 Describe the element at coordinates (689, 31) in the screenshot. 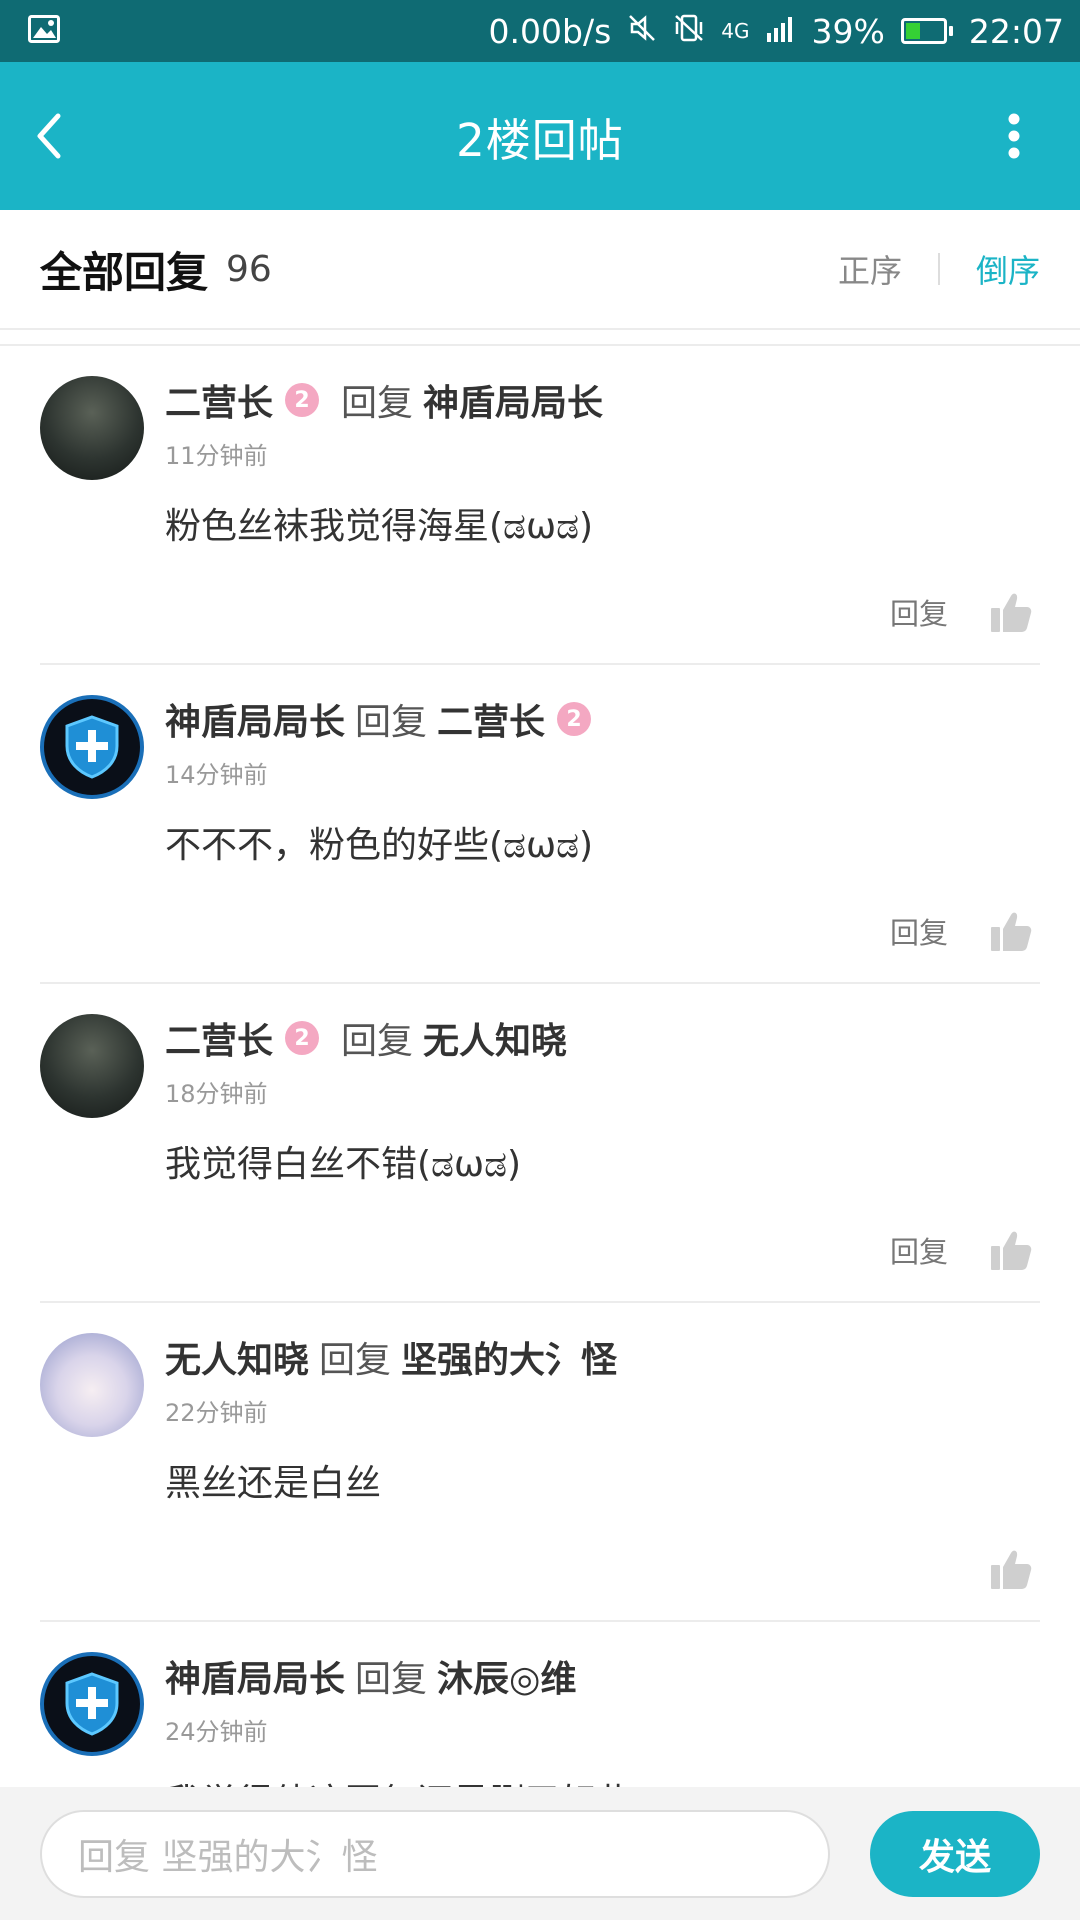

I see `vibrate-off-icon` at that location.